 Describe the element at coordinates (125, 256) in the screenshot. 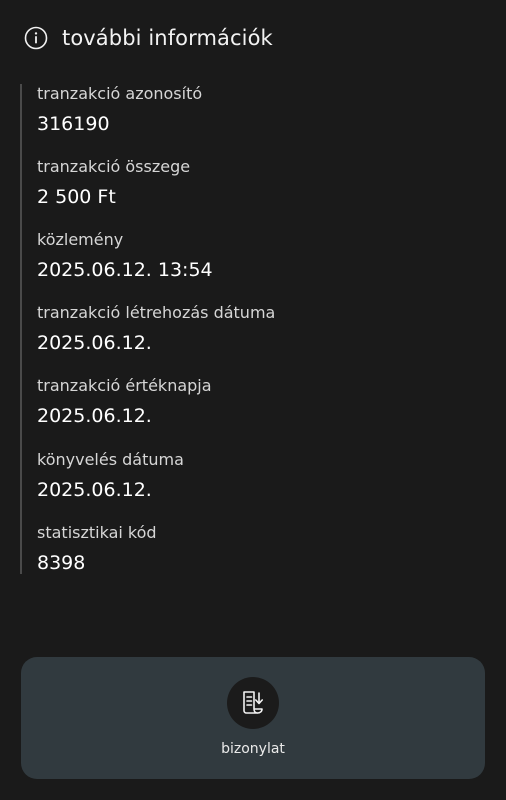

I see `detail-item-comment: közlemény 2025.06.12. 13:54` at that location.